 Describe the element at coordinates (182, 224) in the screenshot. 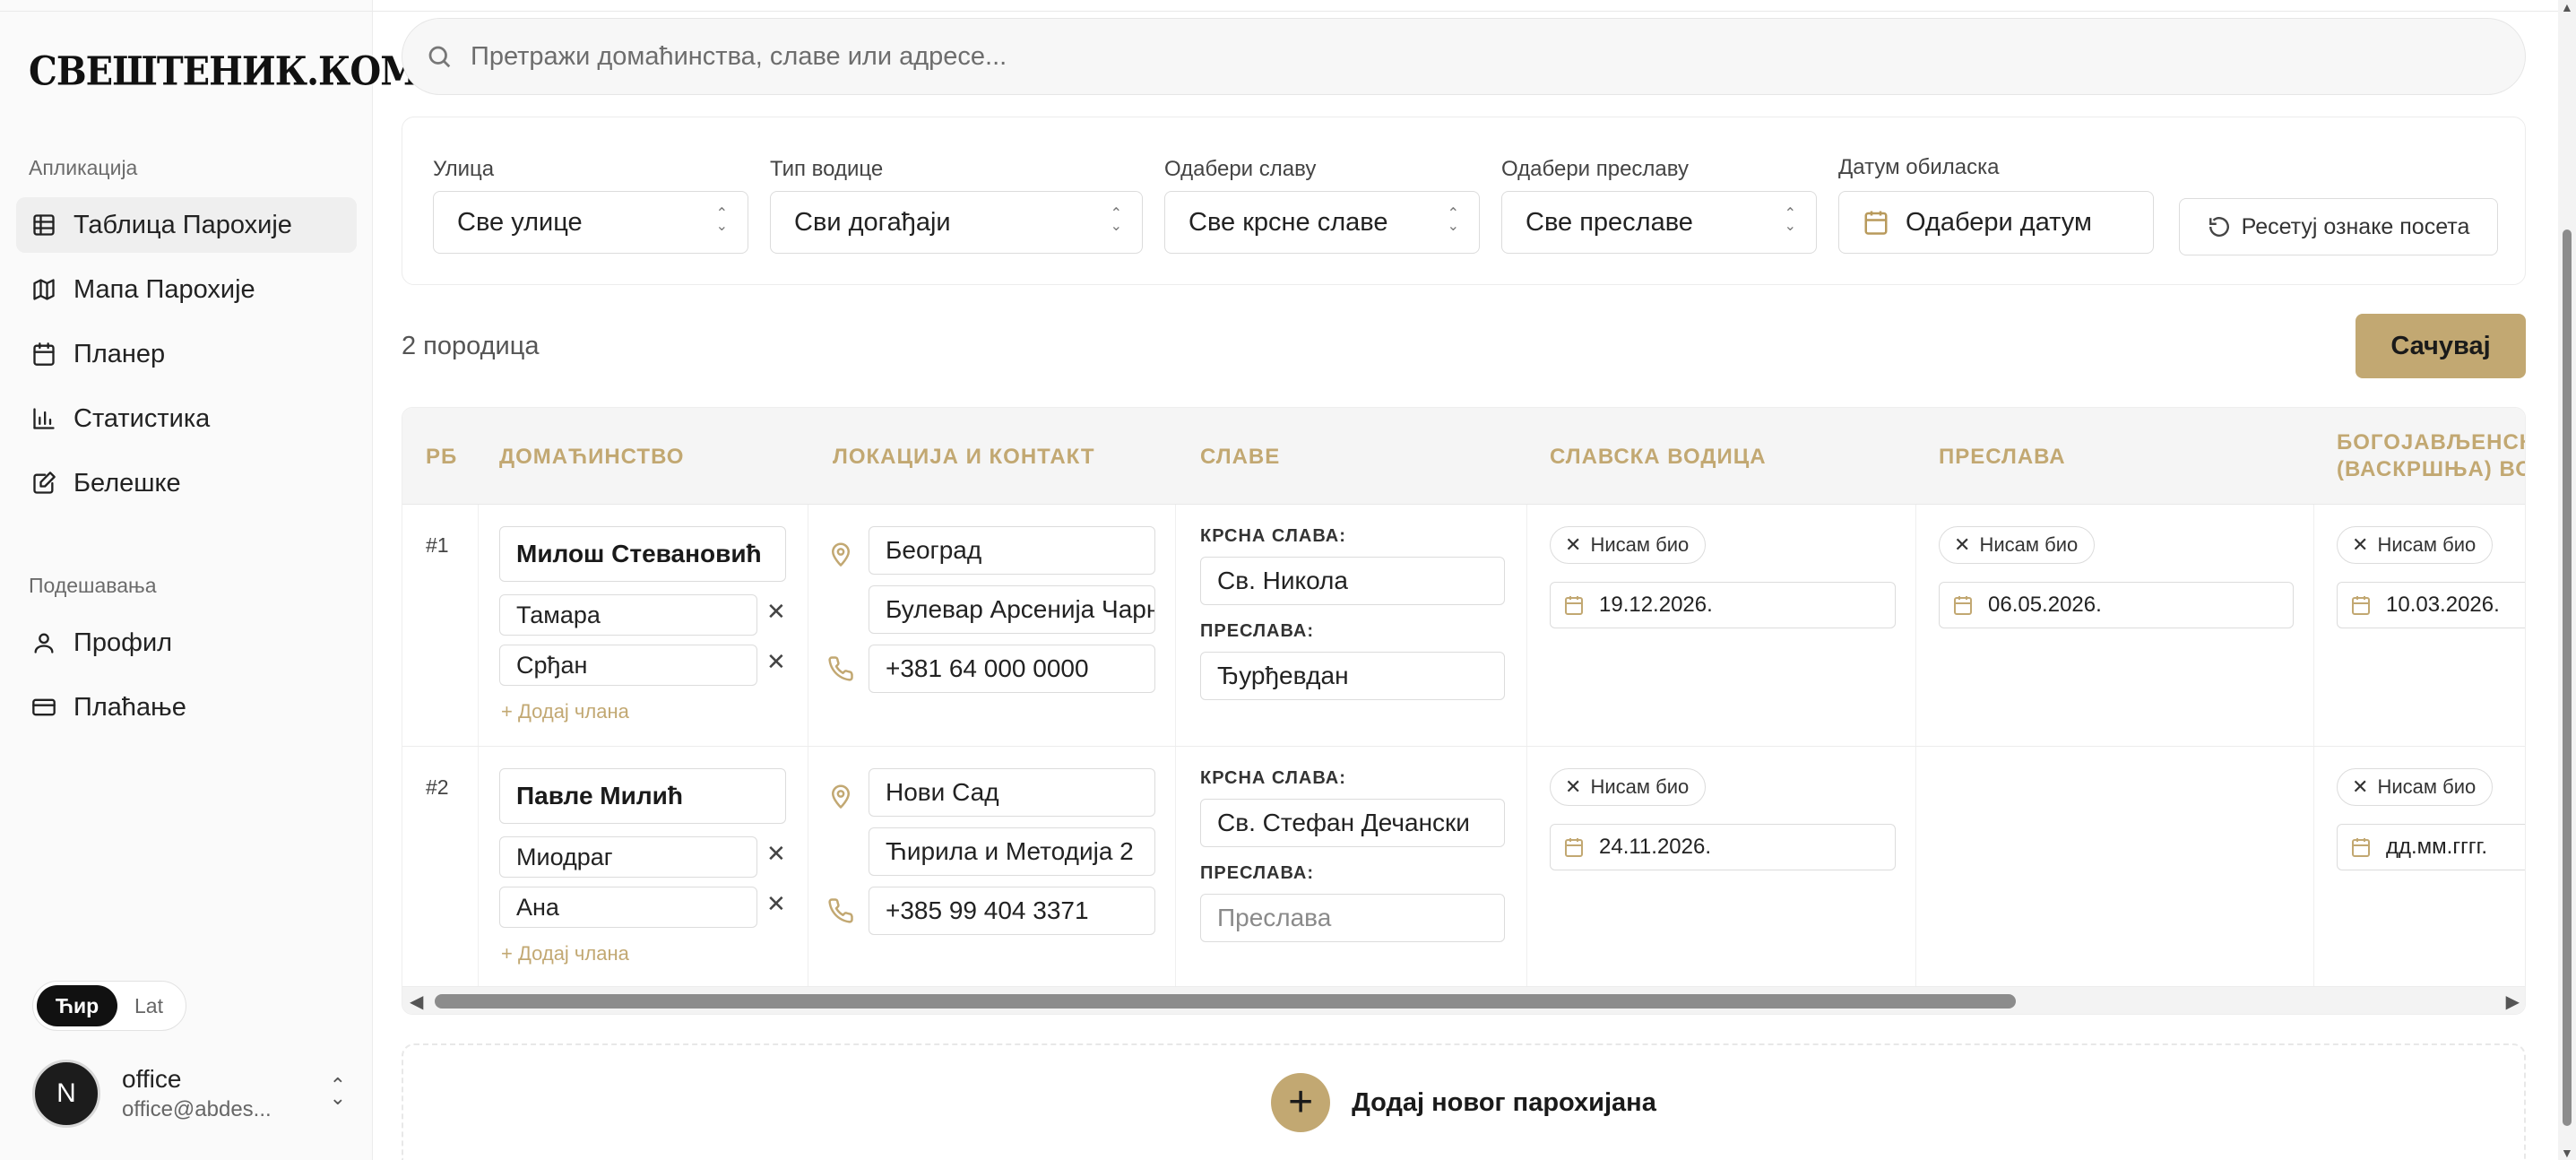

I see `sidebar-item-label: Таблица Парохије` at that location.